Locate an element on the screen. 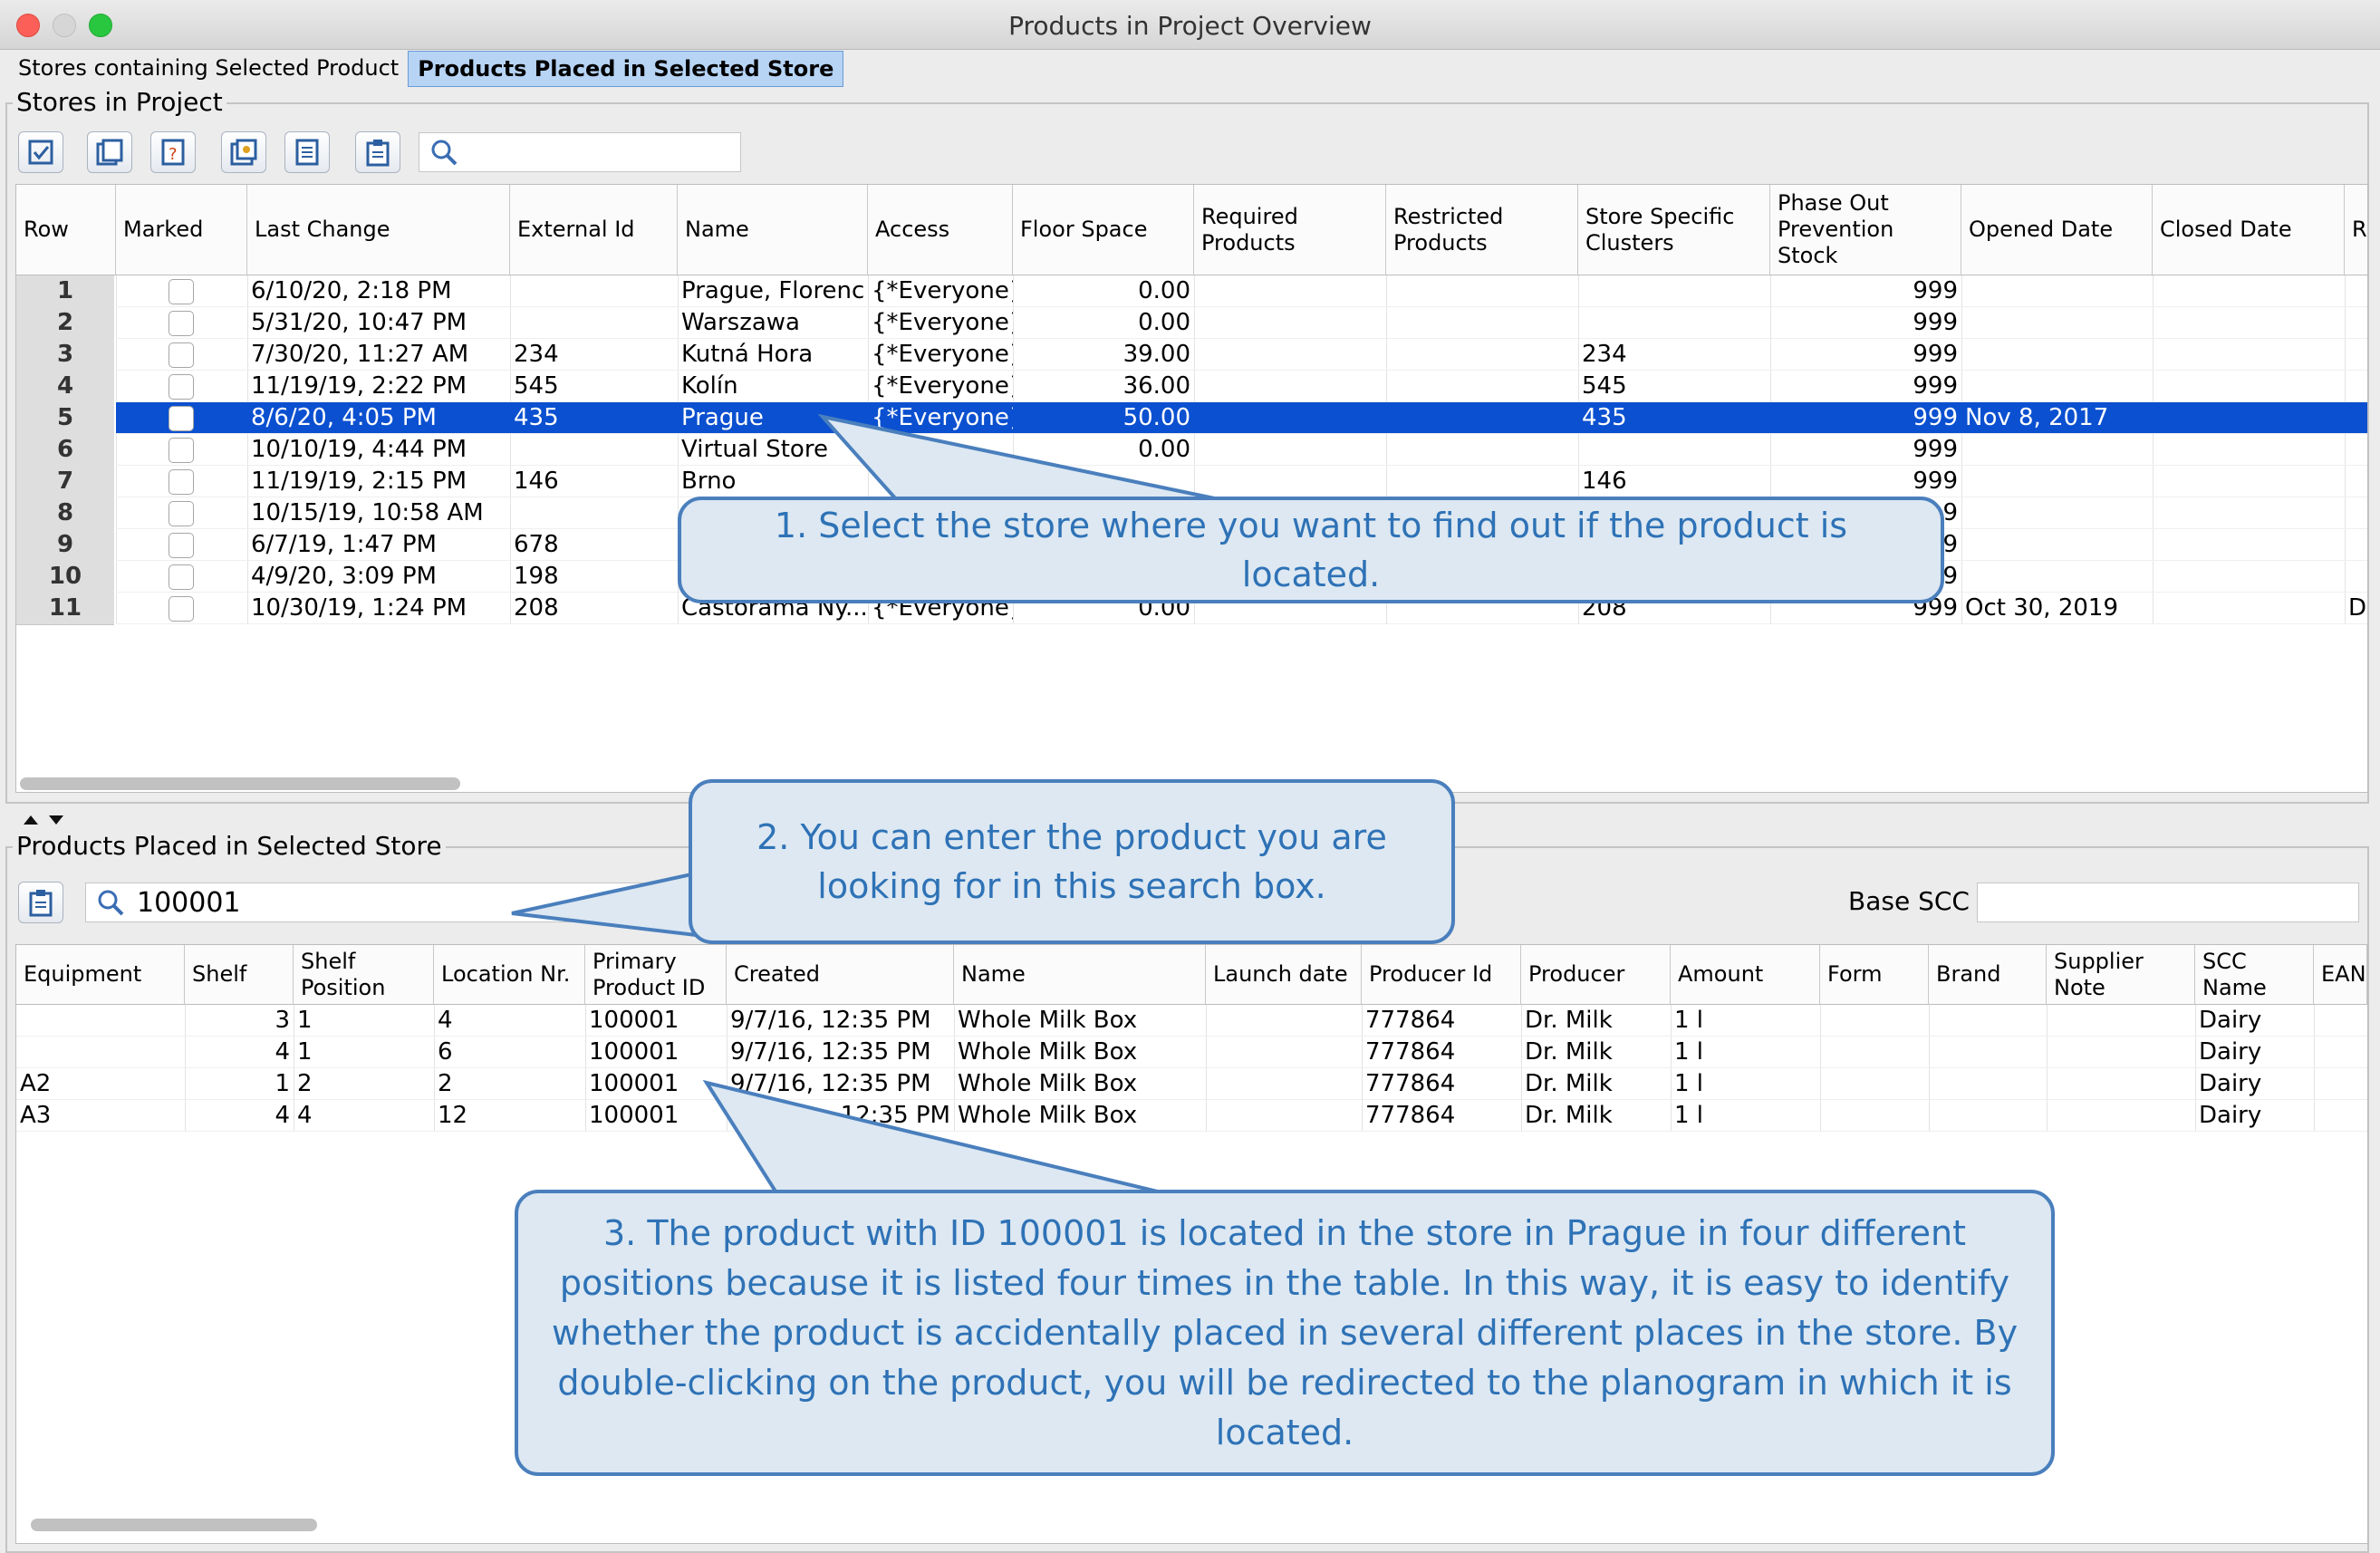 This screenshot has width=2380, height=1553. store-cell-clusters: 146 is located at coordinates (1674, 481).